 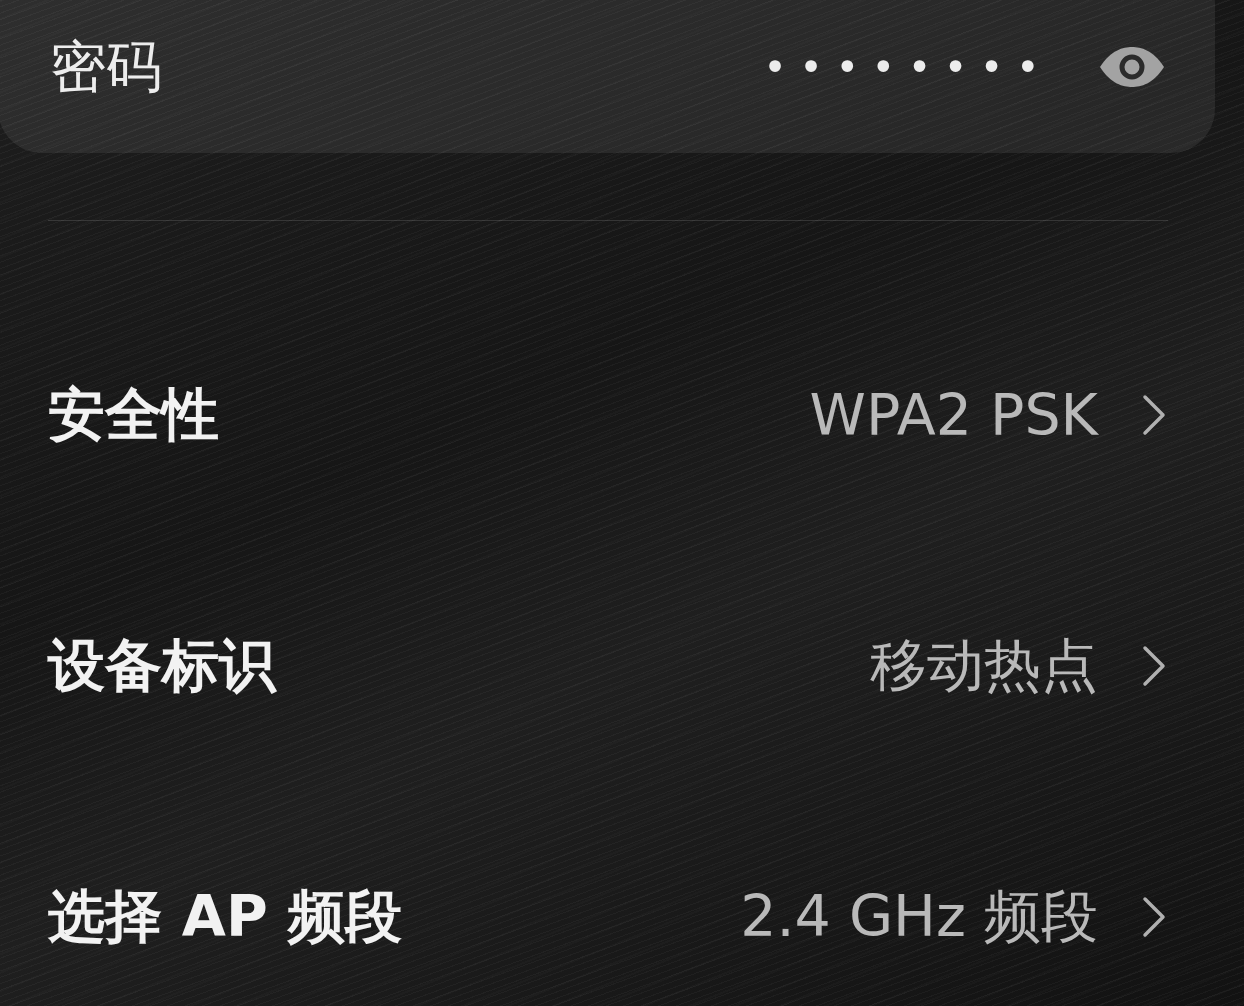 I want to click on settings-row: 选择 AP 频段 2.4 GHz 频段, so click(x=622, y=917).